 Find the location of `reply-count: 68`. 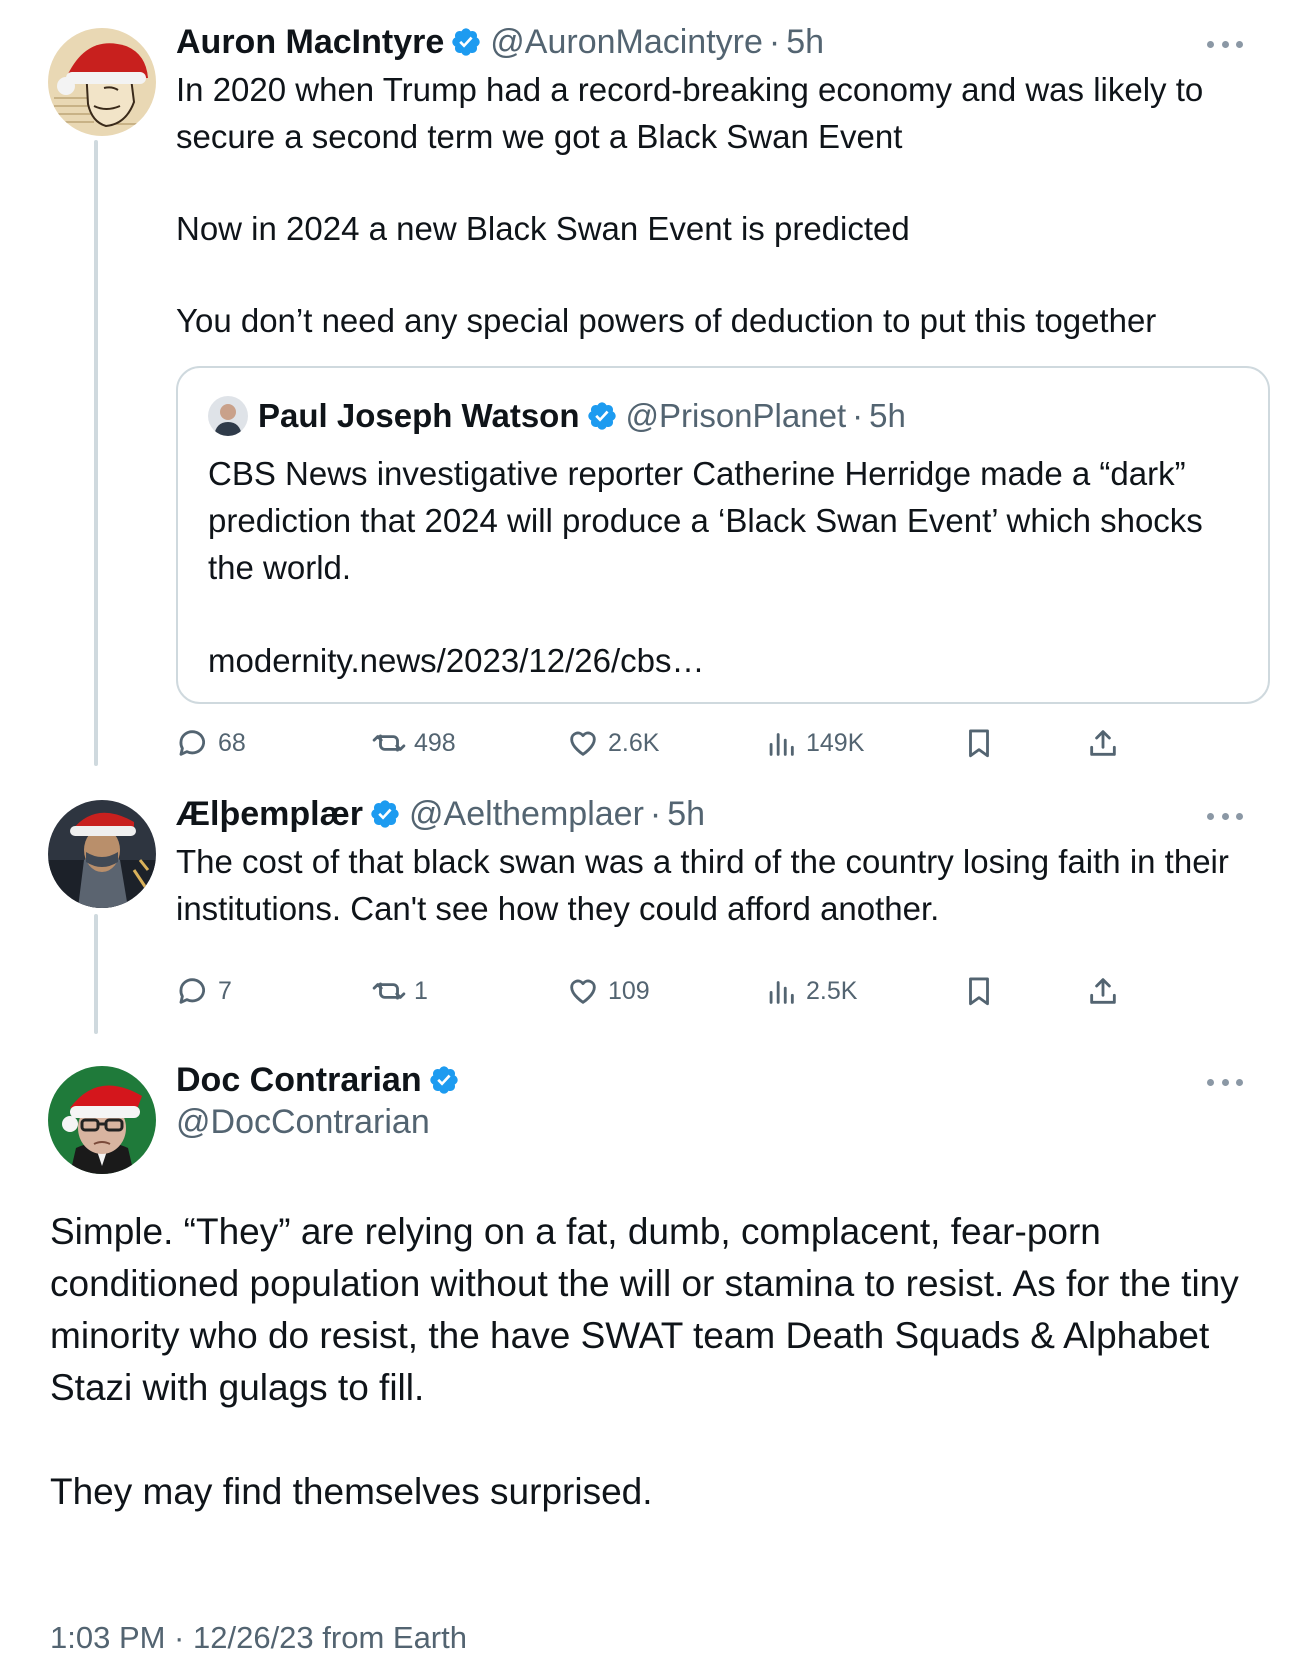

reply-count: 68 is located at coordinates (232, 742).